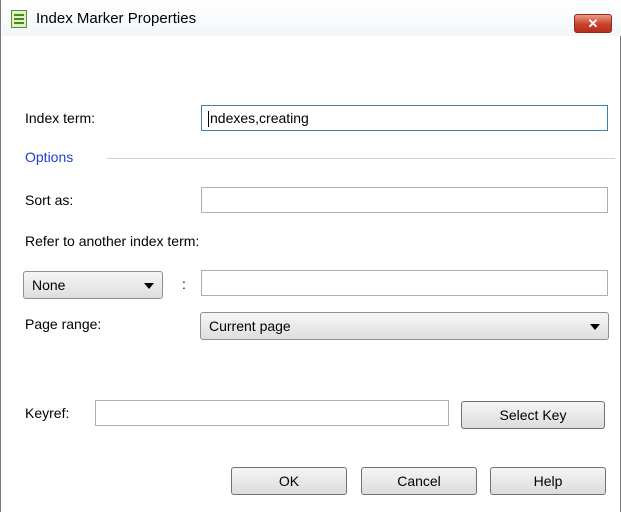  I want to click on text-caret, so click(208, 119).